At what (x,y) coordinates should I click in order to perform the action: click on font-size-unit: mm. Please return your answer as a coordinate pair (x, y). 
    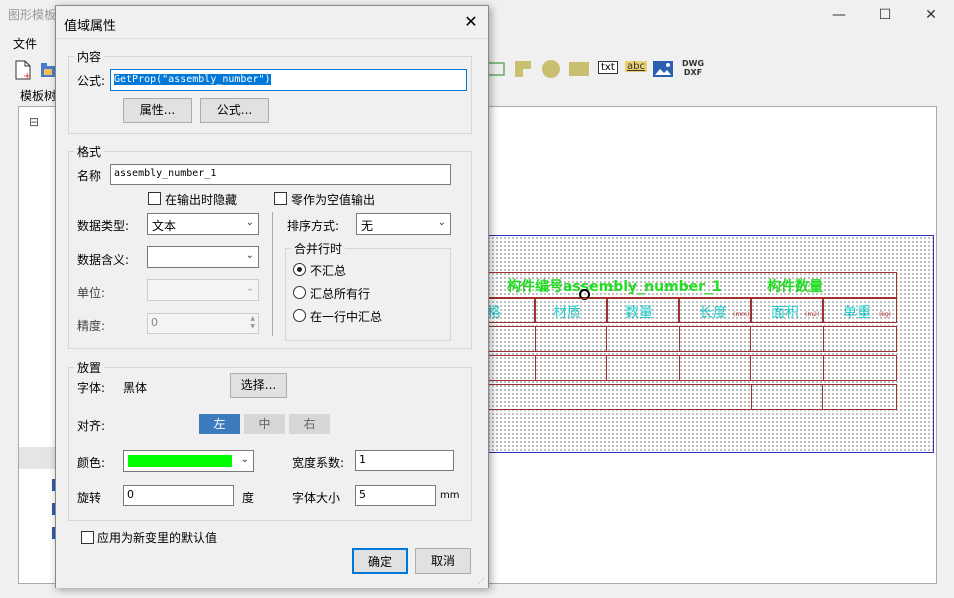
    Looking at the image, I should click on (450, 495).